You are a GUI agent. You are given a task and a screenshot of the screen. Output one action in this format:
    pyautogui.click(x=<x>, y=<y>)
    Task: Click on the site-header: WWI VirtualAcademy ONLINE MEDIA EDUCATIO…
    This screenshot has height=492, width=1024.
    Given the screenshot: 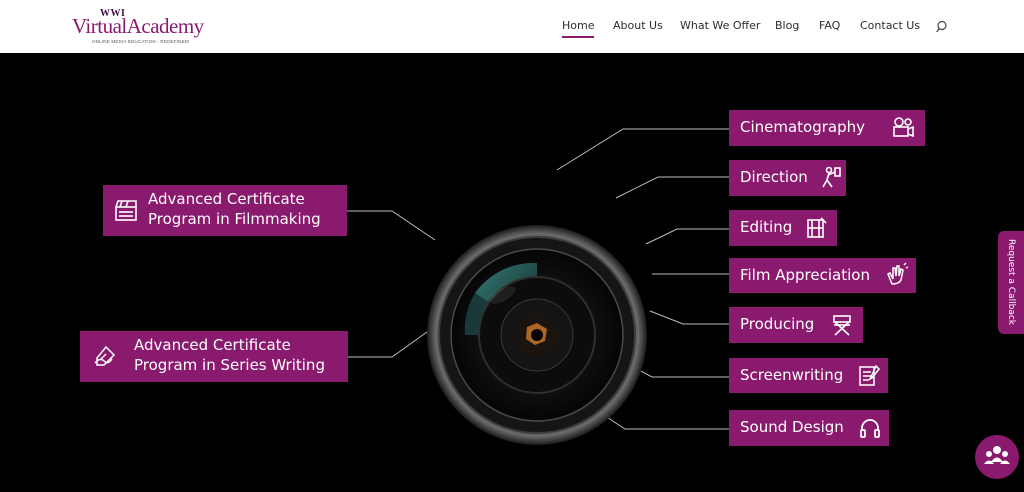 What is the action you would take?
    pyautogui.click(x=512, y=26)
    